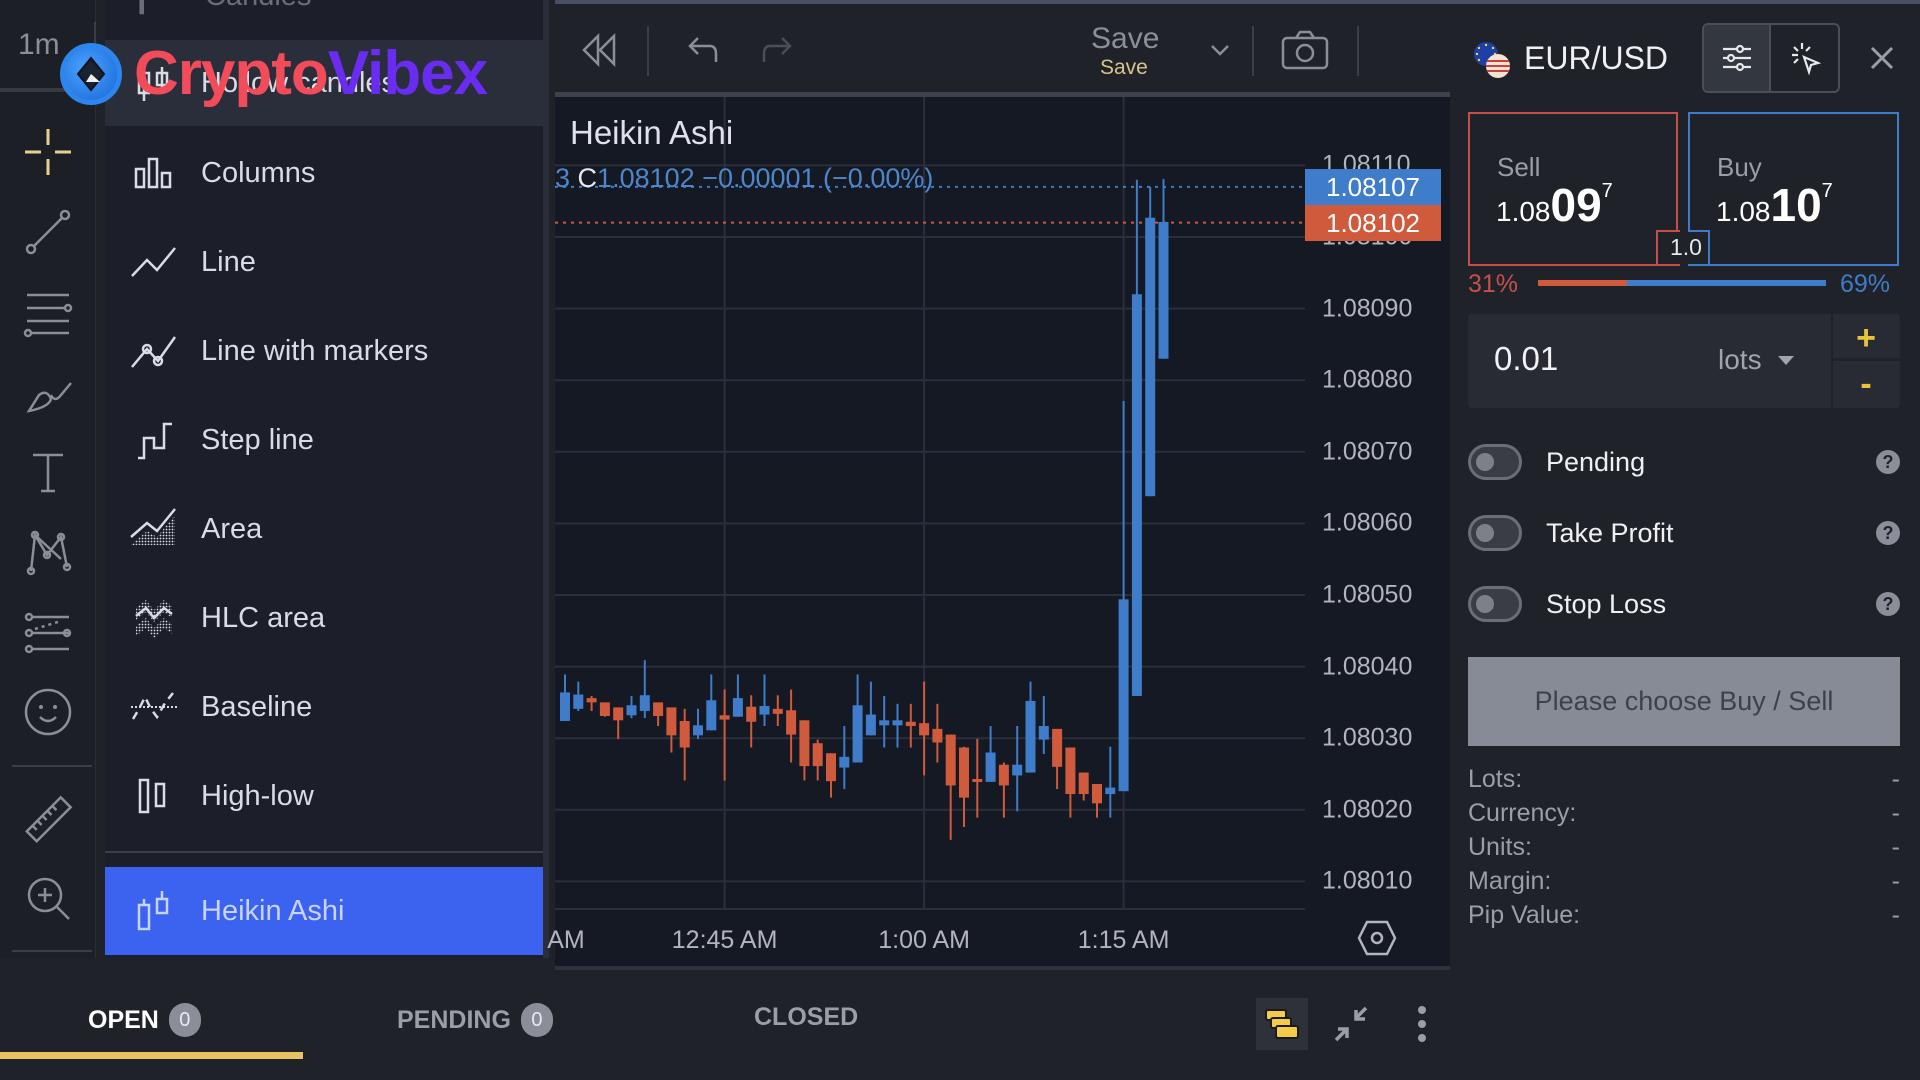 This screenshot has height=1080, width=1920. I want to click on collapse-button, so click(1352, 1024).